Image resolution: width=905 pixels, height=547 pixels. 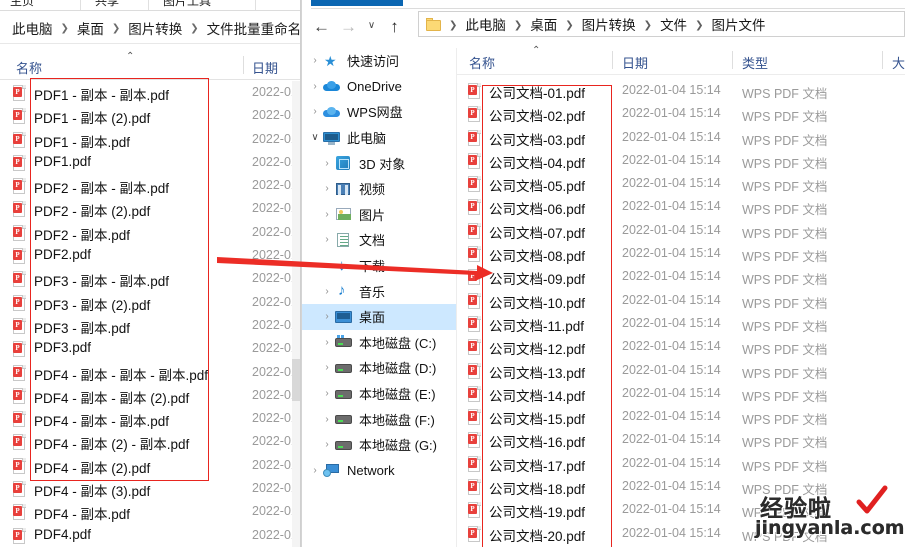 I want to click on file-list-item: P PDF4 - 副本 - 副本.pdf 2022-01, so click(x=149, y=418).